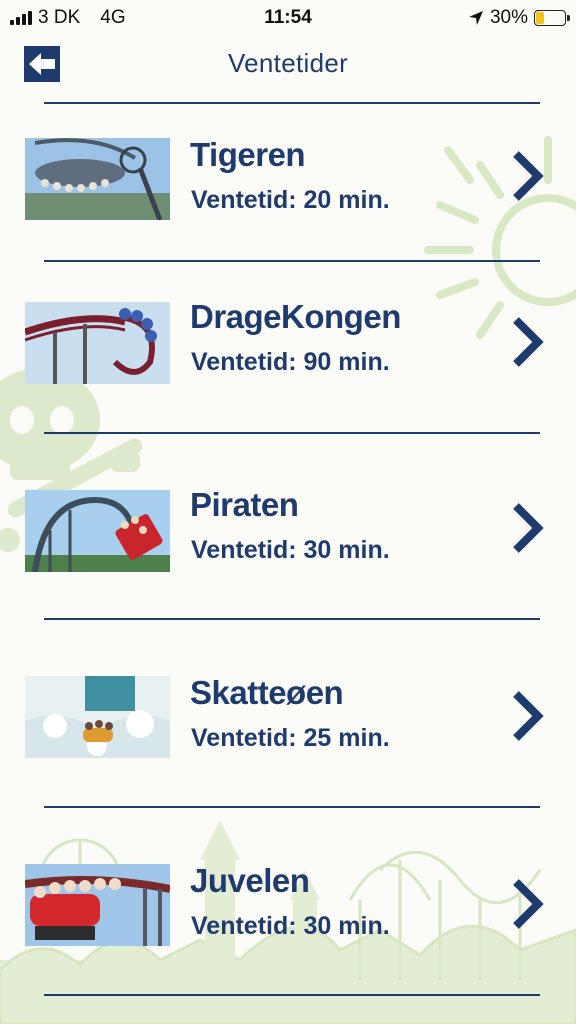  I want to click on ride-row-juvelen: Juvelen Ventetid: 30 min., so click(288, 904).